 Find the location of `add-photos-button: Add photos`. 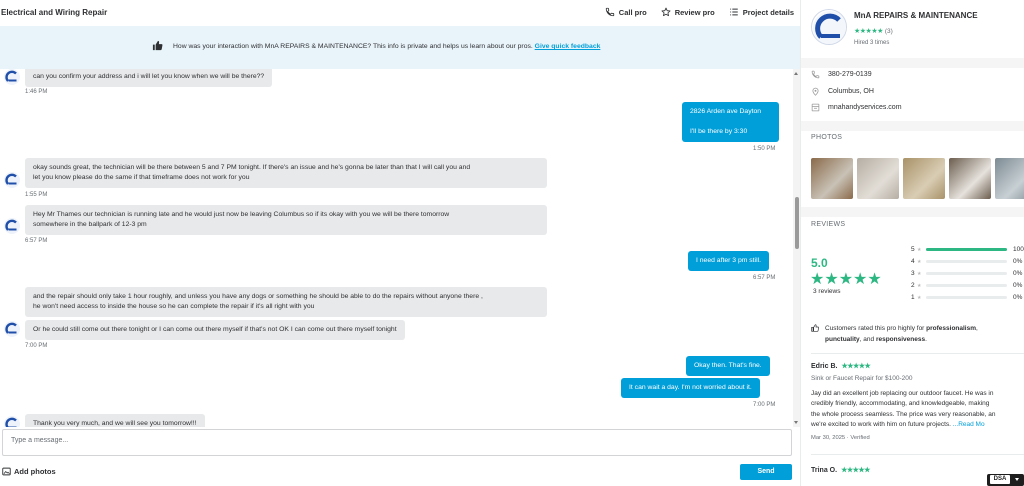

add-photos-button: Add photos is located at coordinates (29, 471).